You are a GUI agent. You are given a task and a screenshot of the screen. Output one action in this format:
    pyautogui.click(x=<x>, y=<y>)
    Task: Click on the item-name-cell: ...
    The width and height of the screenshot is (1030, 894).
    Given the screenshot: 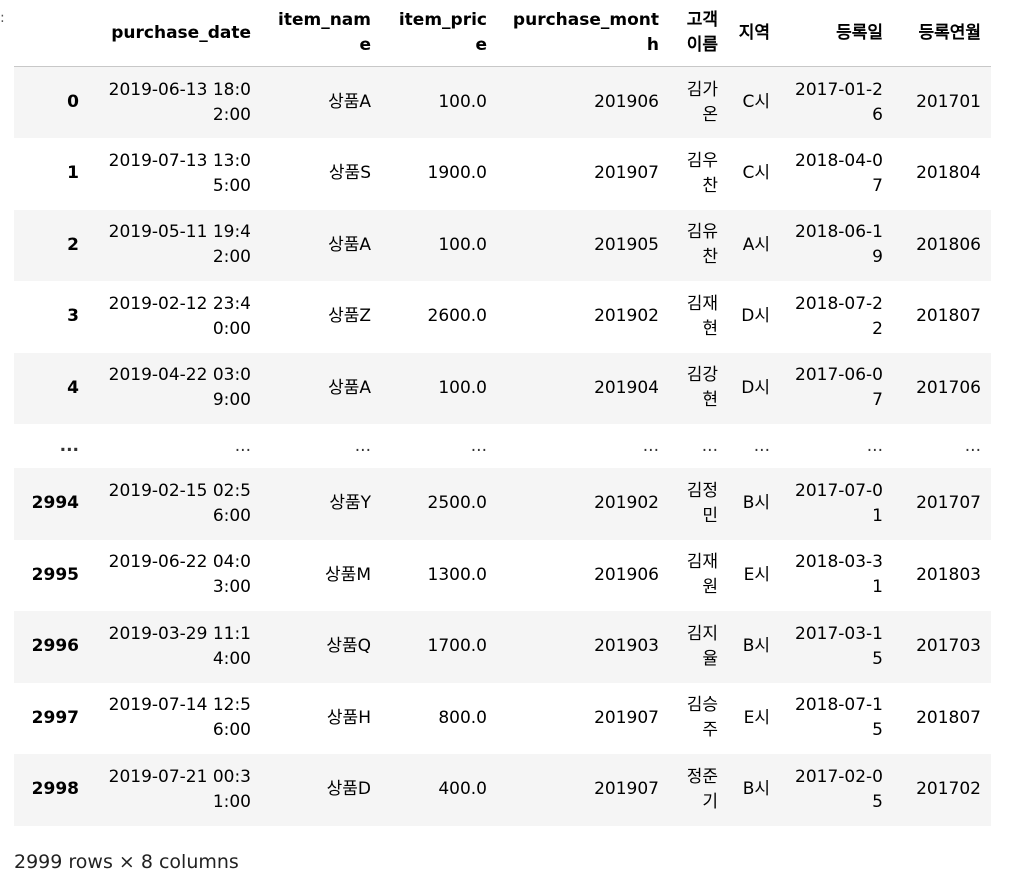 What is the action you would take?
    pyautogui.click(x=362, y=445)
    